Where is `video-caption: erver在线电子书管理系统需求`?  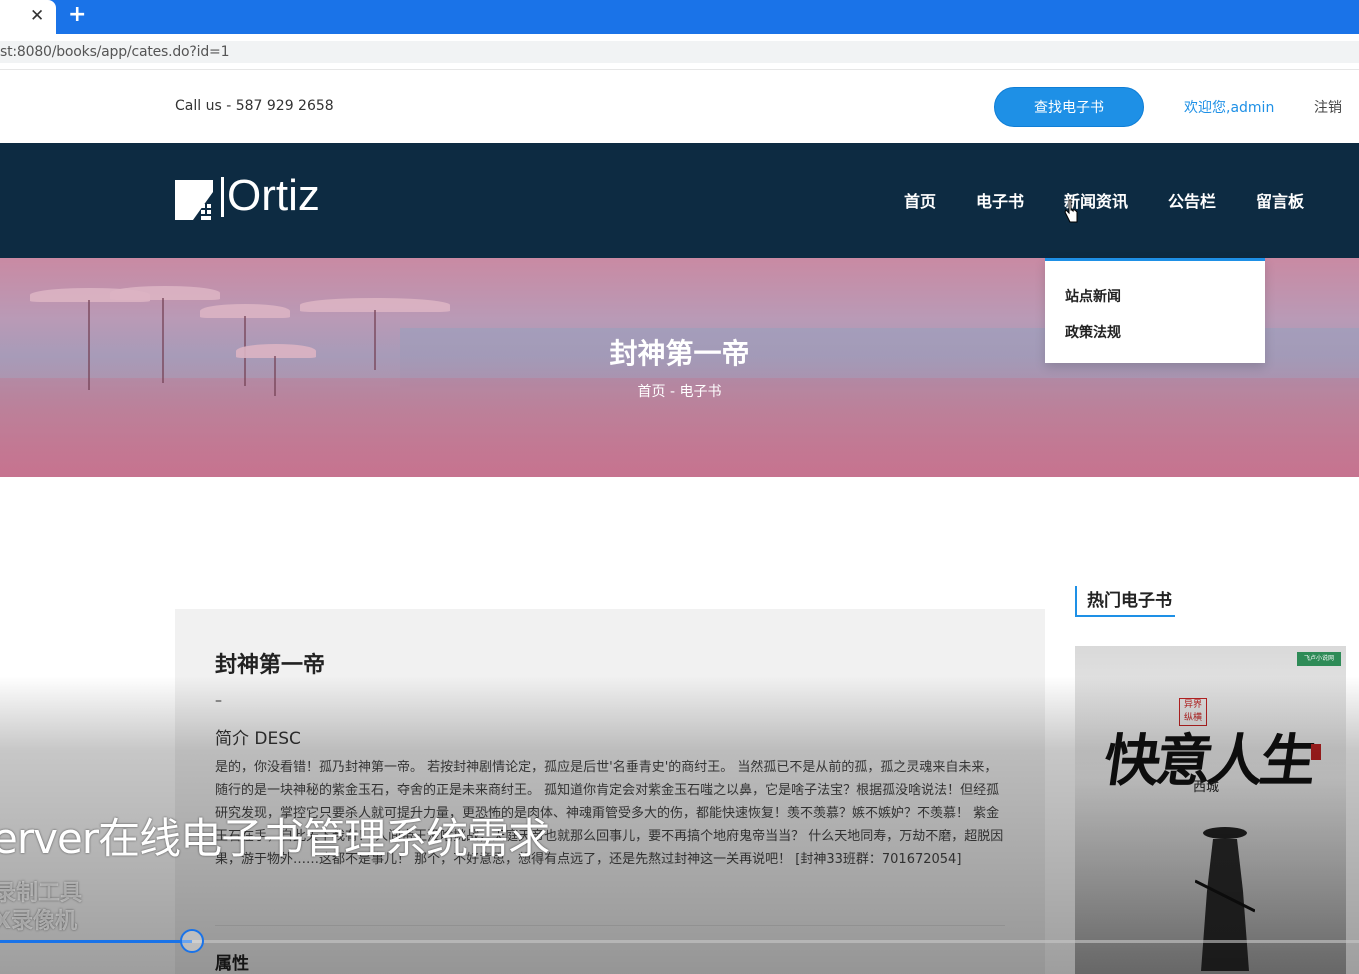 video-caption: erver在线电子书管理系统需求 is located at coordinates (275, 838).